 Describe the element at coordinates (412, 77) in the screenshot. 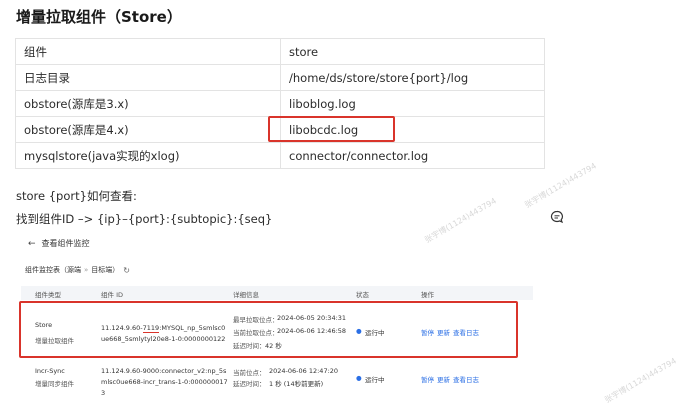

I see `table-cell: /home/ds/store/store{port}/log` at that location.